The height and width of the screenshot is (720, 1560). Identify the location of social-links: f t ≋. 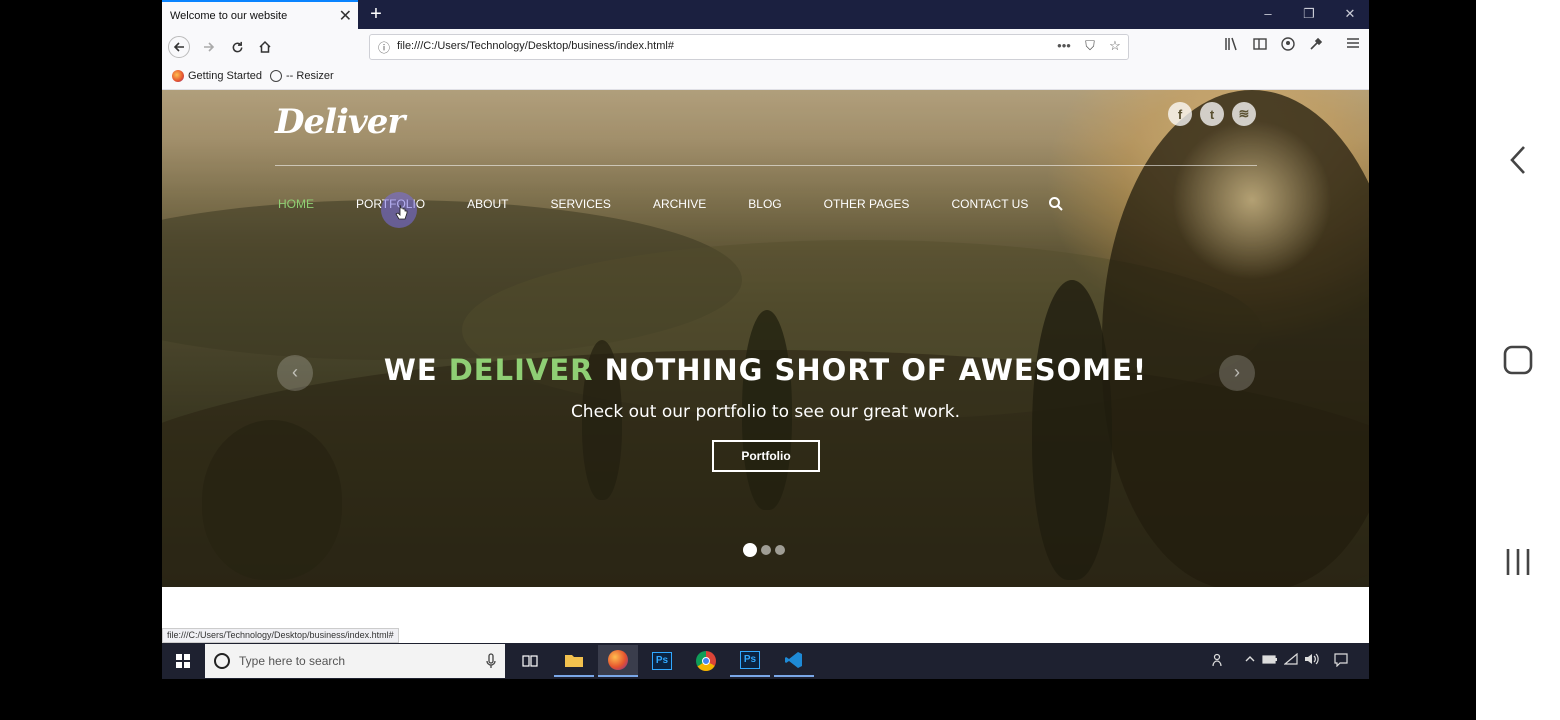
(1212, 114).